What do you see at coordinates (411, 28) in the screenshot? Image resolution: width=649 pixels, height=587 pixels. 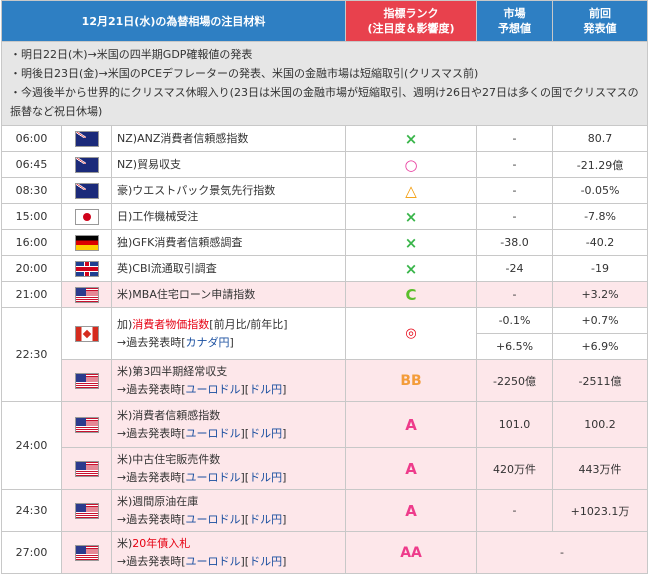 I see `rank-header-line2: (注目度＆影響度)` at bounding box center [411, 28].